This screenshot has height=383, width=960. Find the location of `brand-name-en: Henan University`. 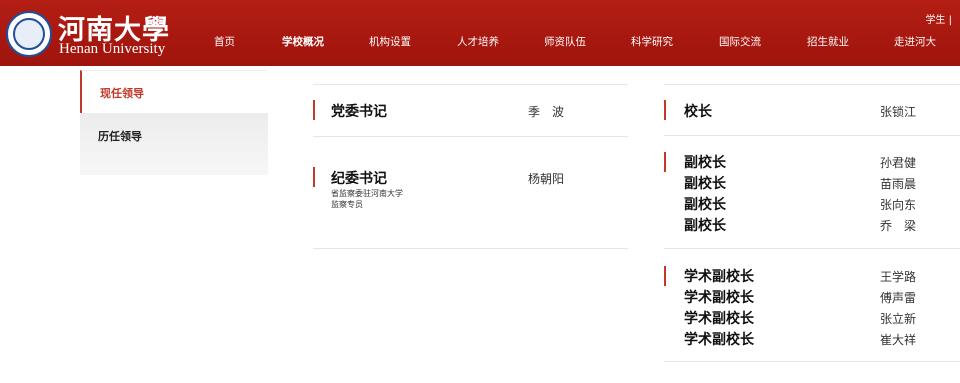

brand-name-en: Henan University is located at coordinates (112, 49).